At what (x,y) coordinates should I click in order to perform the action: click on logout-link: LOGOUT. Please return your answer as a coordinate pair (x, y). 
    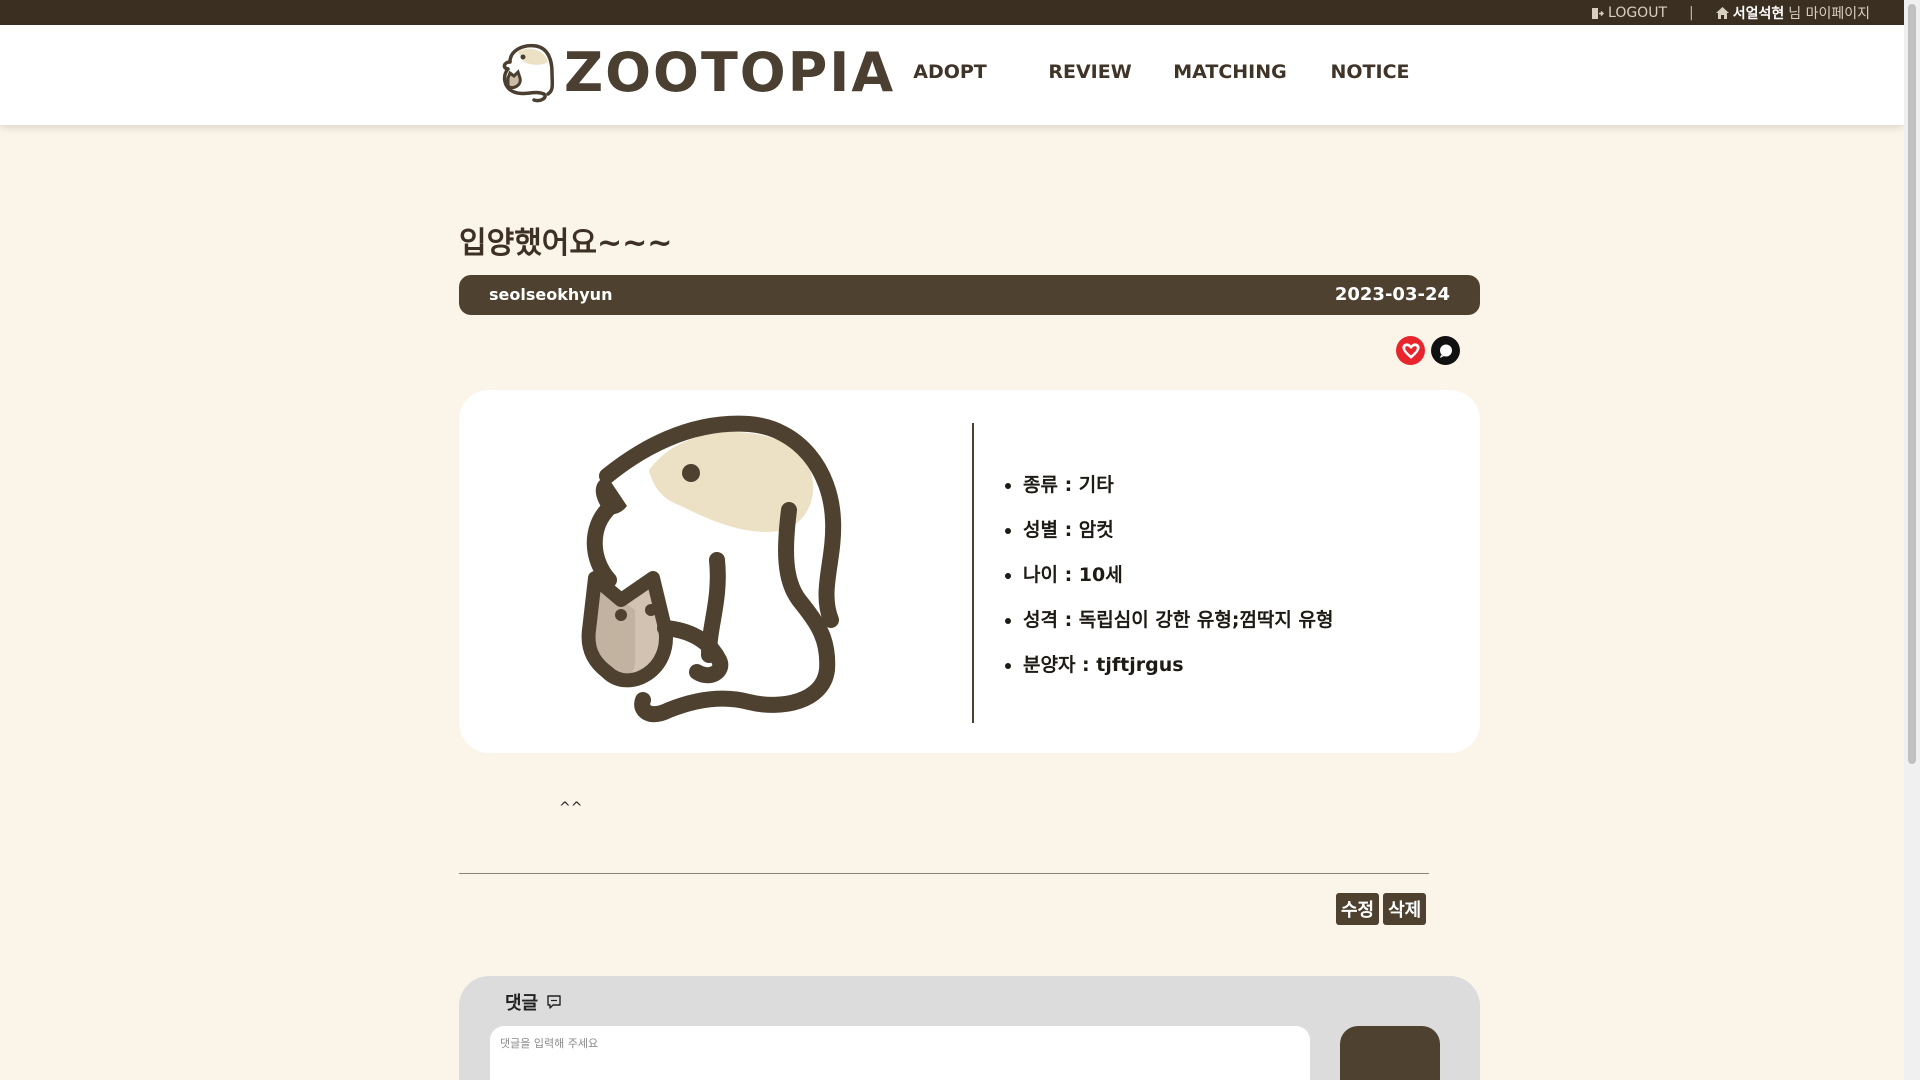
    Looking at the image, I should click on (1629, 13).